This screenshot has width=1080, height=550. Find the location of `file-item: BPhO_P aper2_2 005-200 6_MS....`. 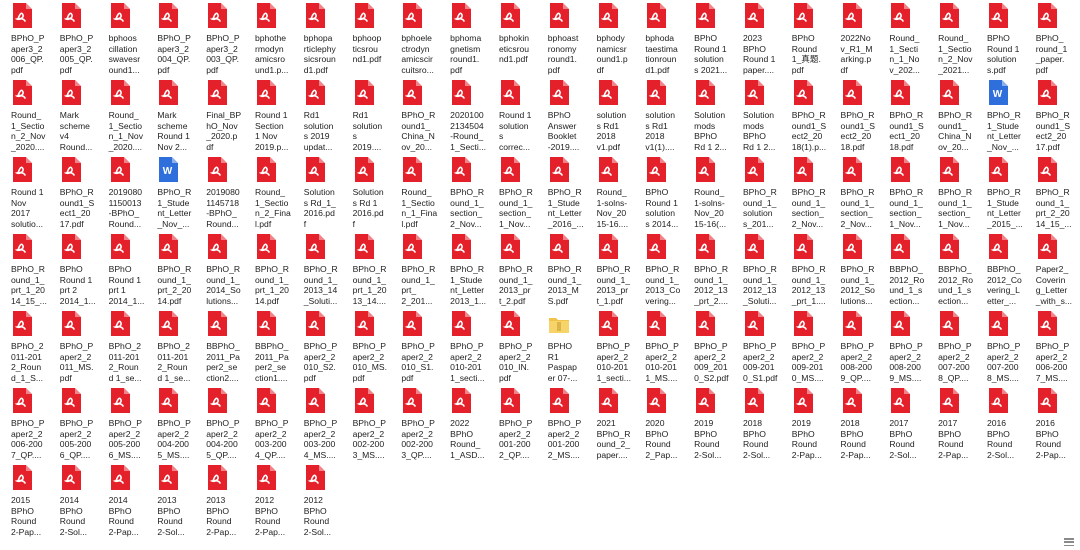

file-item: BPhO_P aper2_2 005-200 6_MS.... is located at coordinates (126, 423).